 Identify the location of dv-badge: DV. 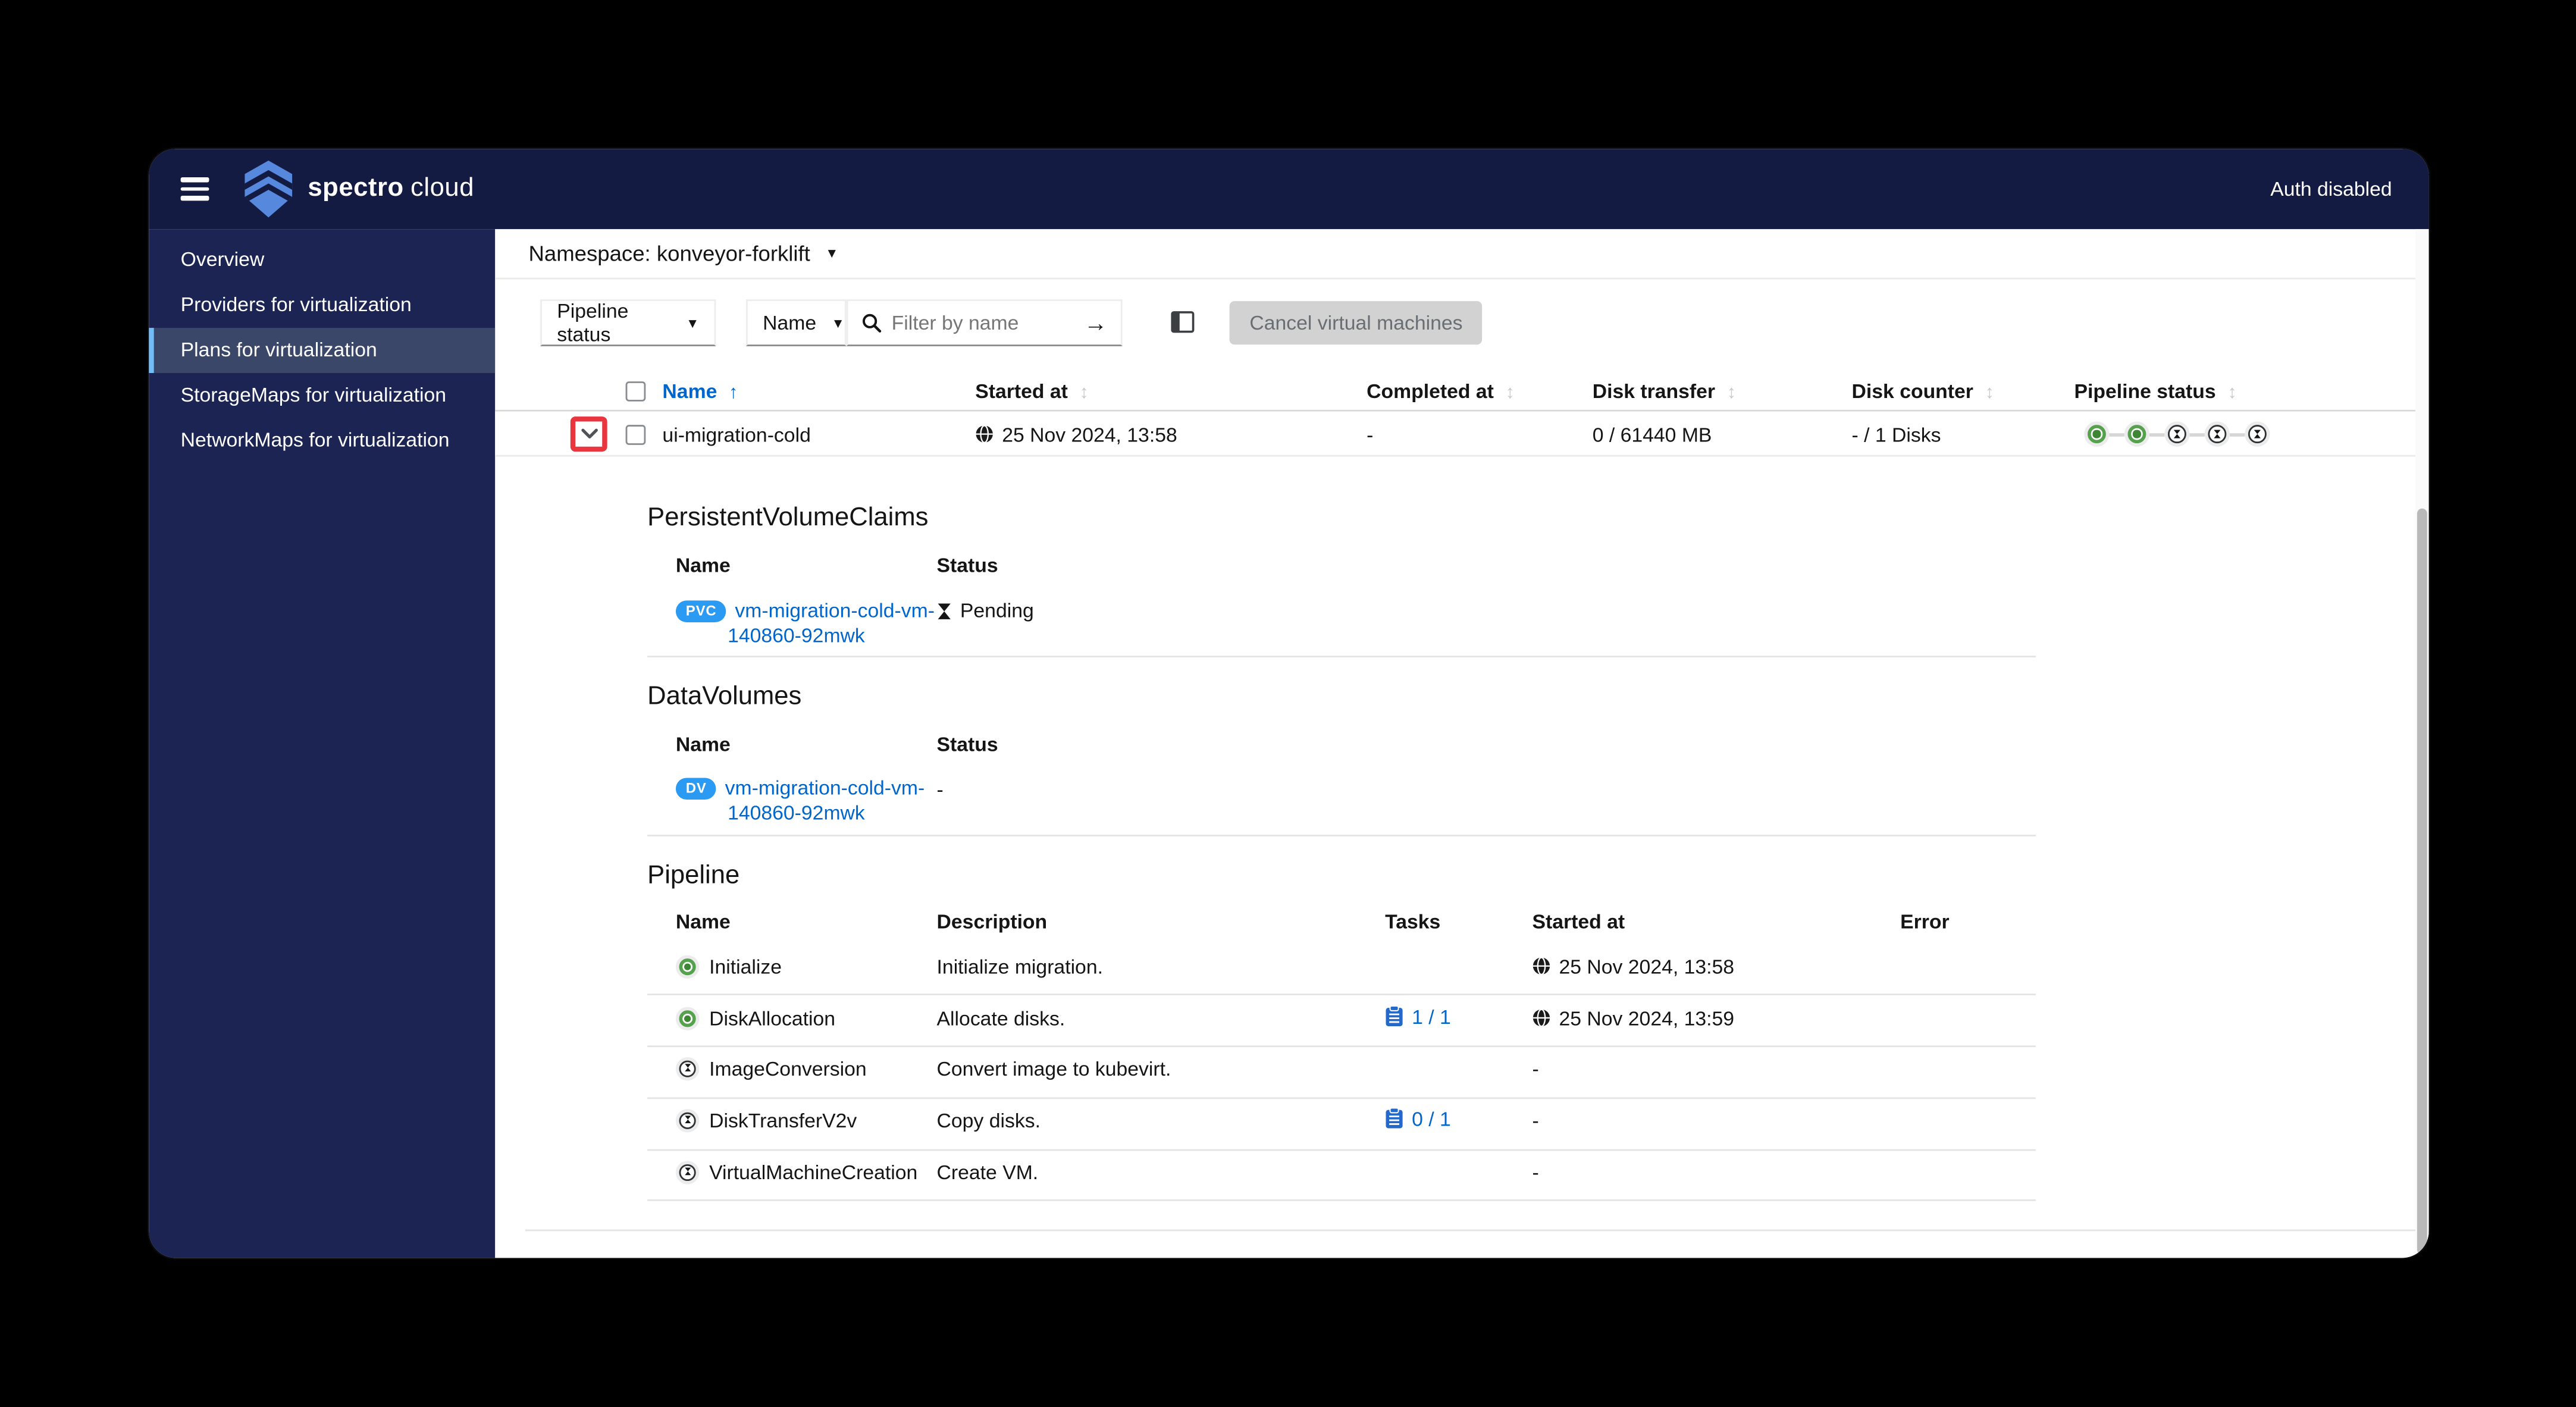
(696, 788).